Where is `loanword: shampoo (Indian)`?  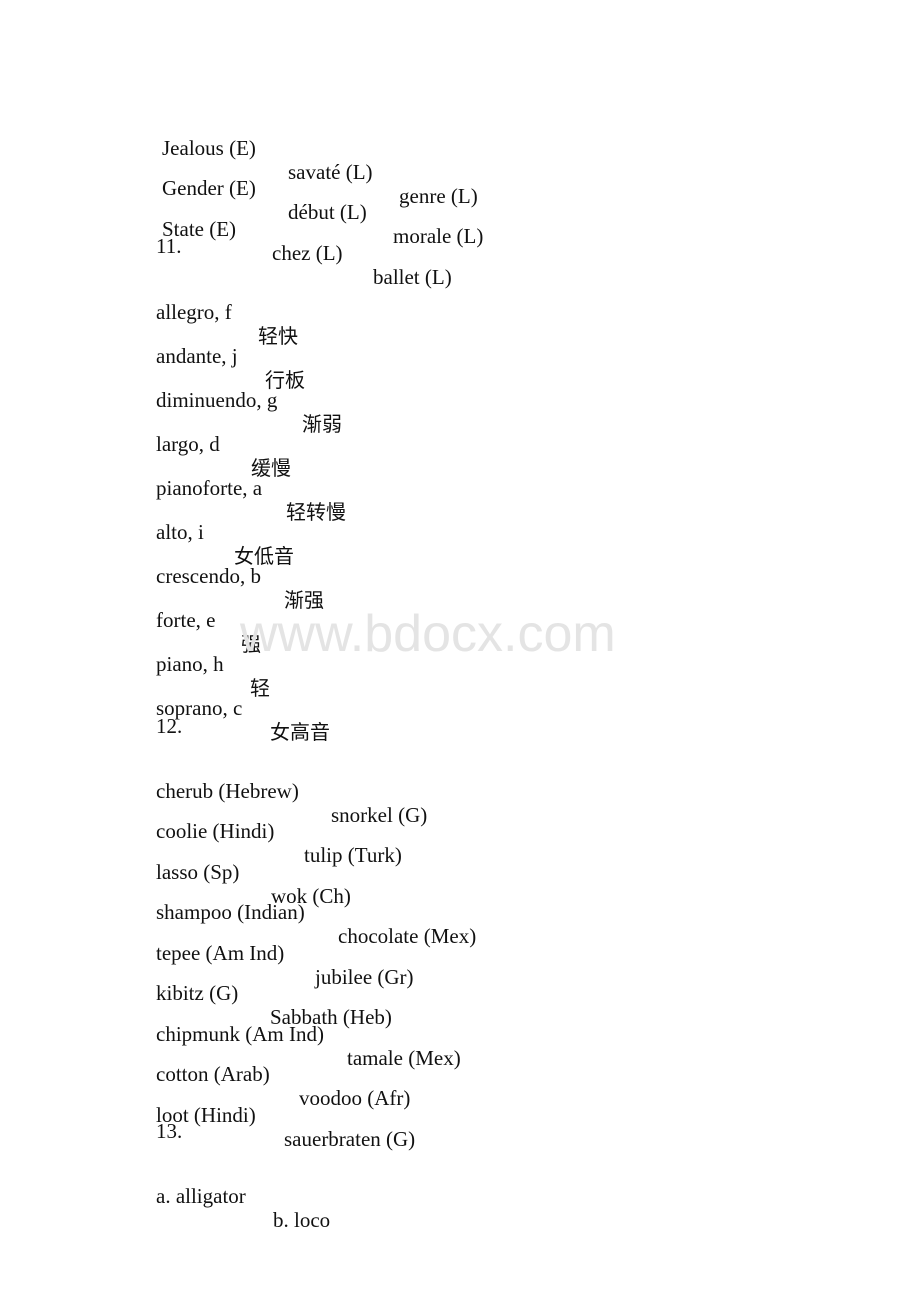
loanword: shampoo (Indian) is located at coordinates (230, 912).